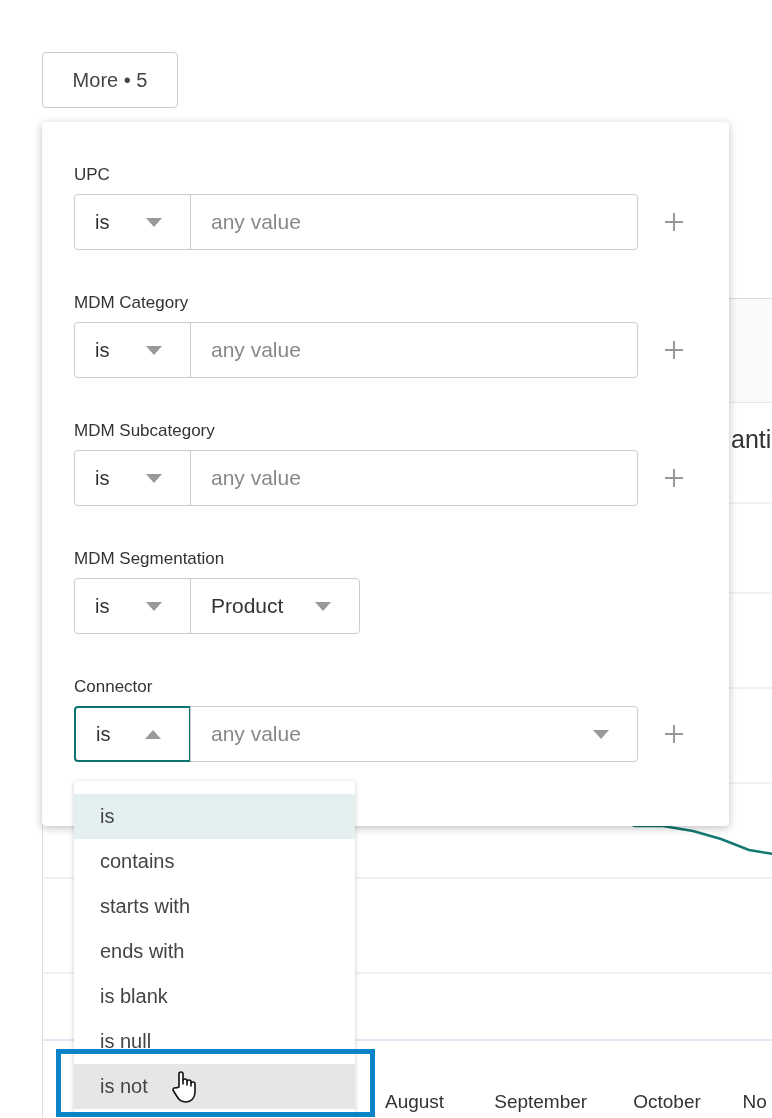 The height and width of the screenshot is (1118, 772). I want to click on filter-label: MDM Subcategory, so click(145, 431).